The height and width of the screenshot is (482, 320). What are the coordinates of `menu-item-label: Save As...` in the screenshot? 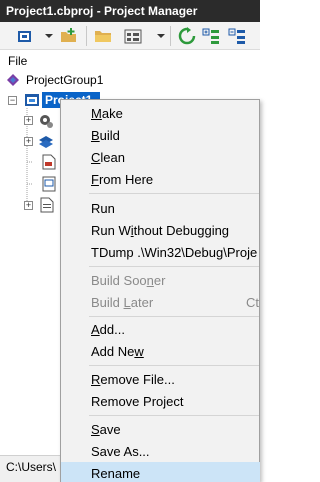 It's located at (120, 451).